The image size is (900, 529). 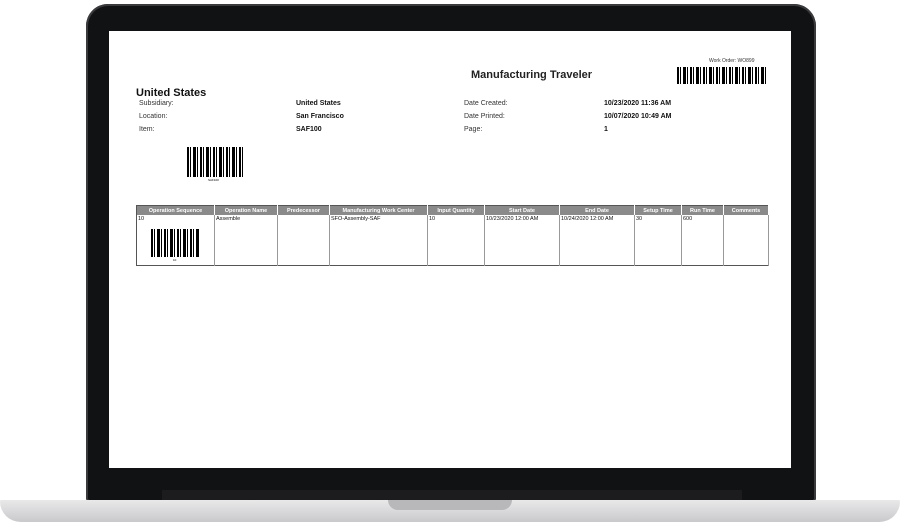 What do you see at coordinates (597, 210) in the screenshot?
I see `column-header: End Date` at bounding box center [597, 210].